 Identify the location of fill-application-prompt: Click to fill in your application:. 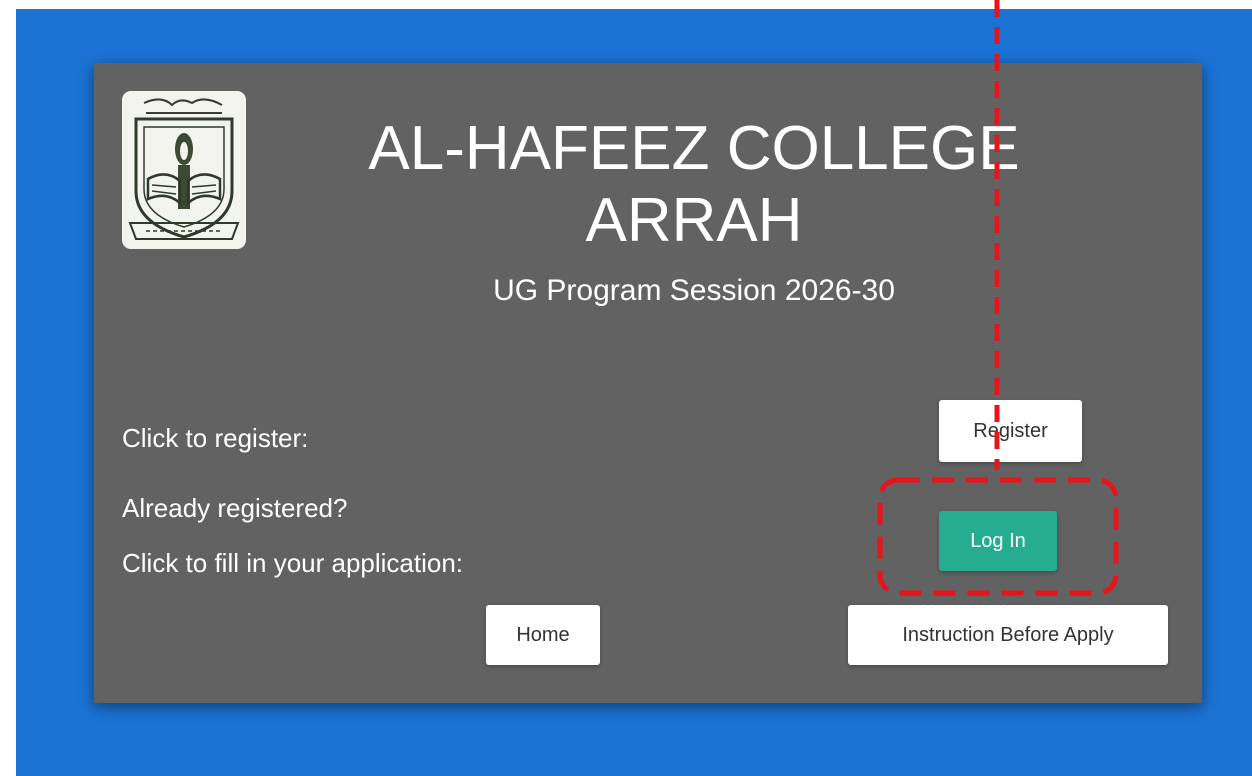
(293, 563).